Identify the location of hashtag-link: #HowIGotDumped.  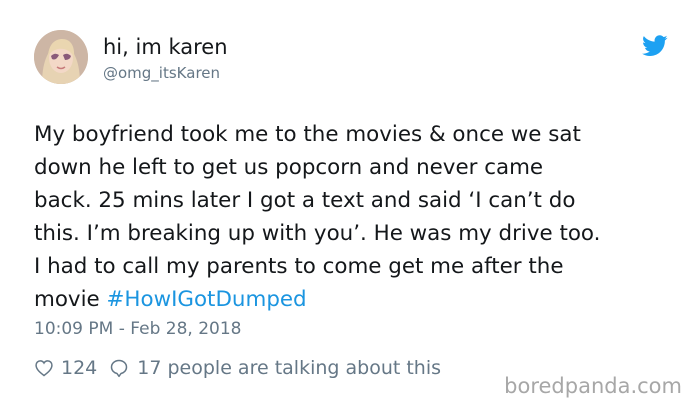
(207, 299).